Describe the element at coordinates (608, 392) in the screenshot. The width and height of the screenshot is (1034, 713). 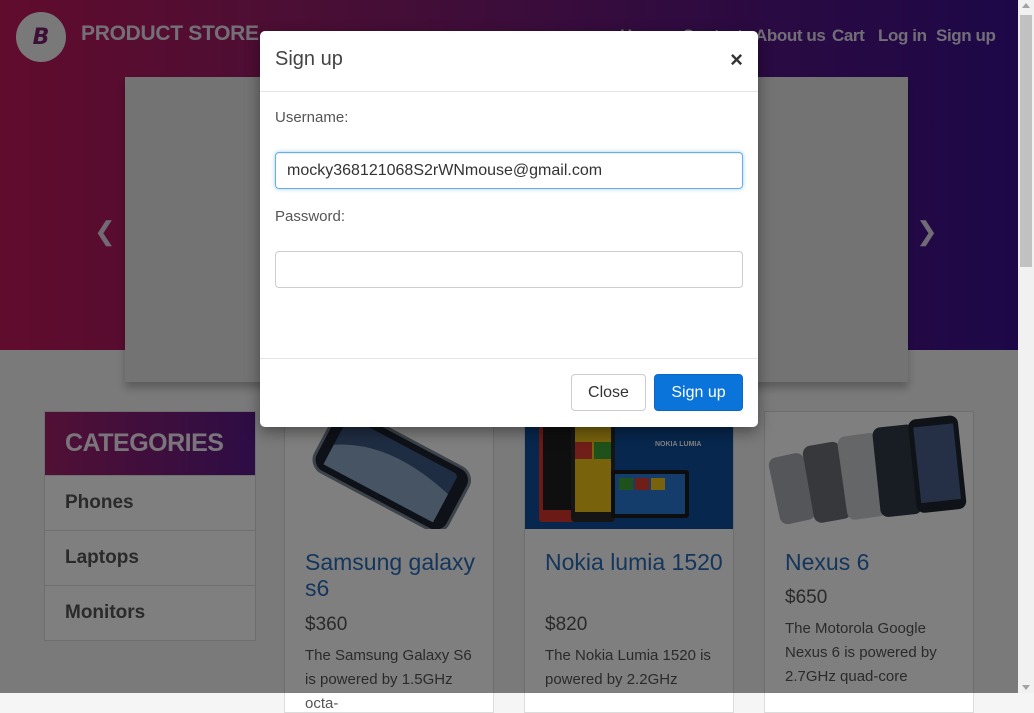
I see `close-button: Close` at that location.